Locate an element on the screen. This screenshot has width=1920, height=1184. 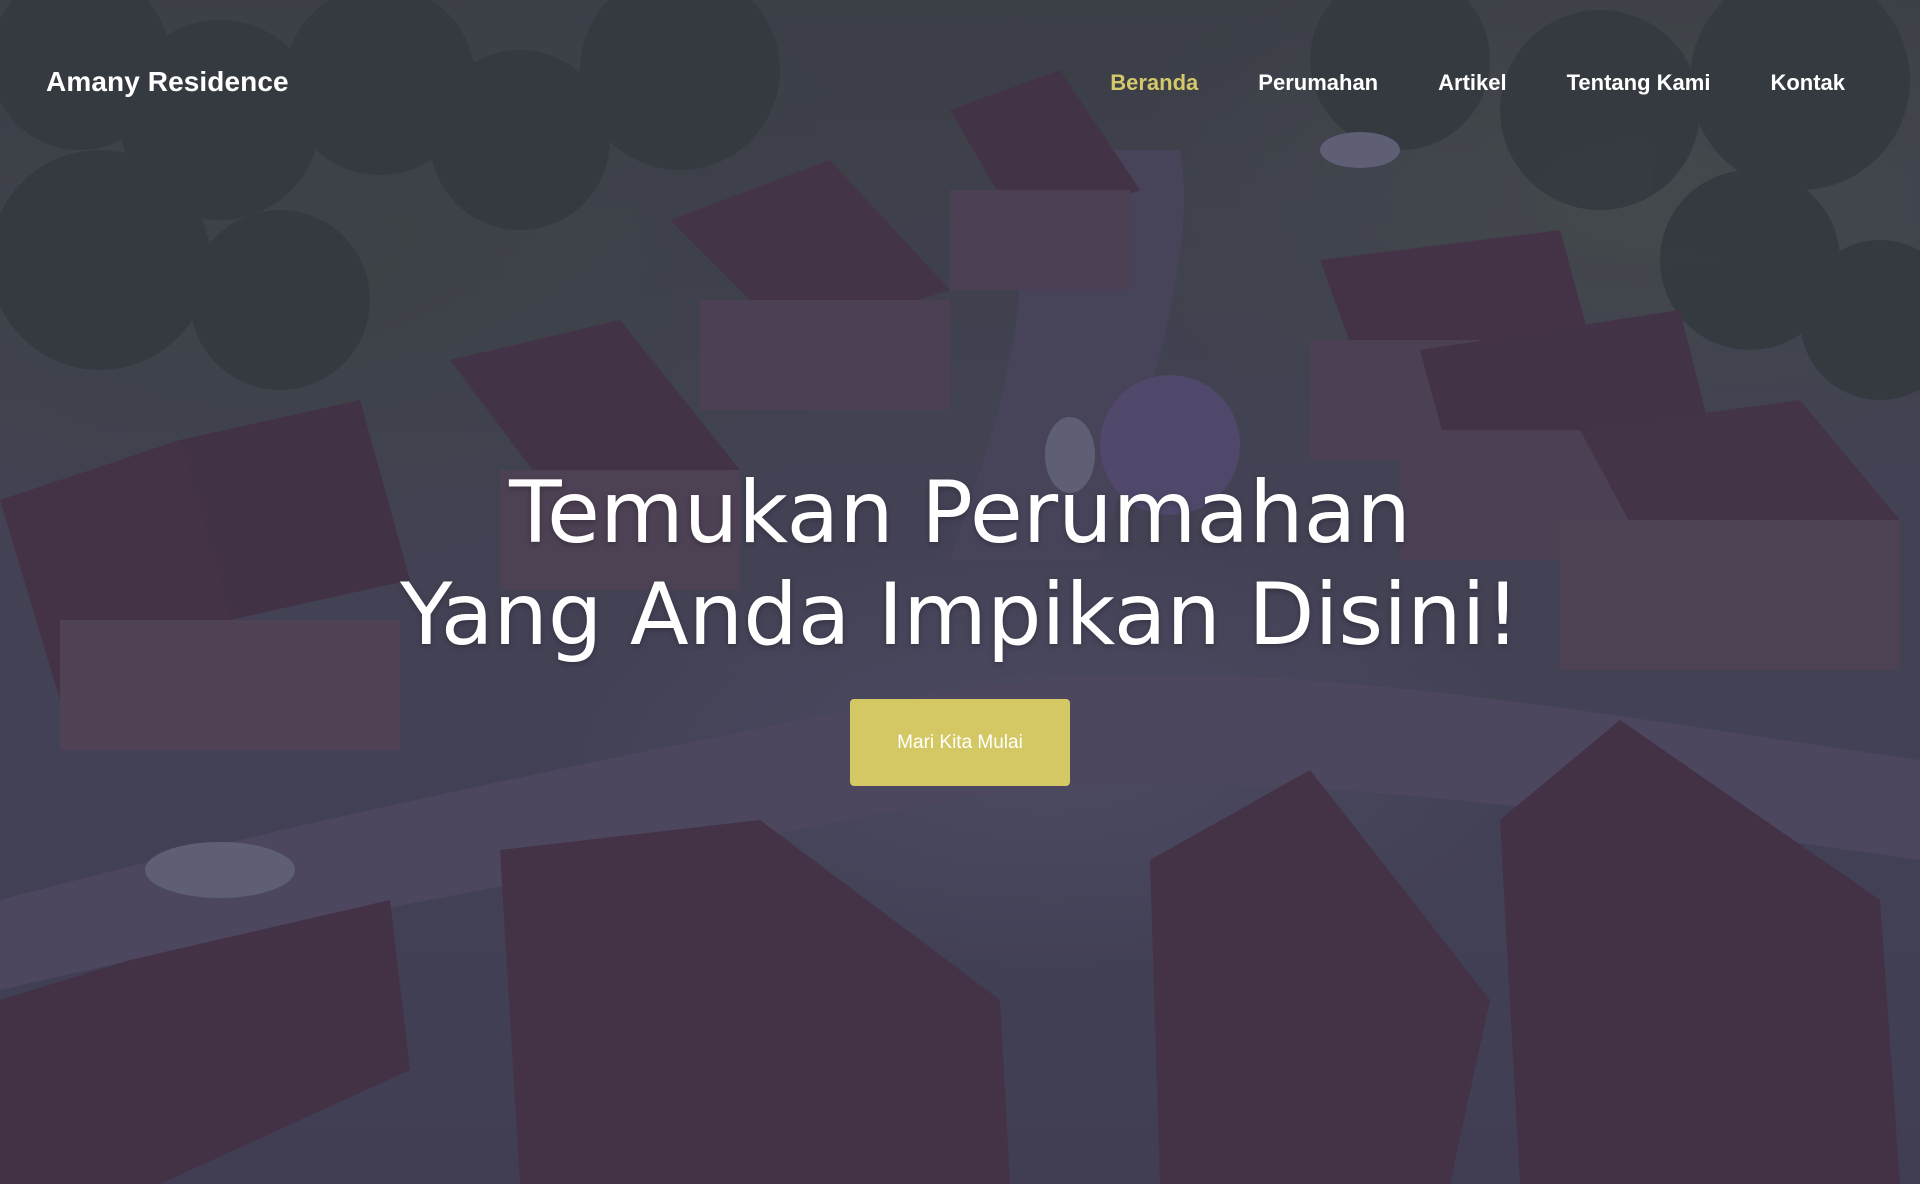
nav-item-beranda: Beranda is located at coordinates (1154, 83).